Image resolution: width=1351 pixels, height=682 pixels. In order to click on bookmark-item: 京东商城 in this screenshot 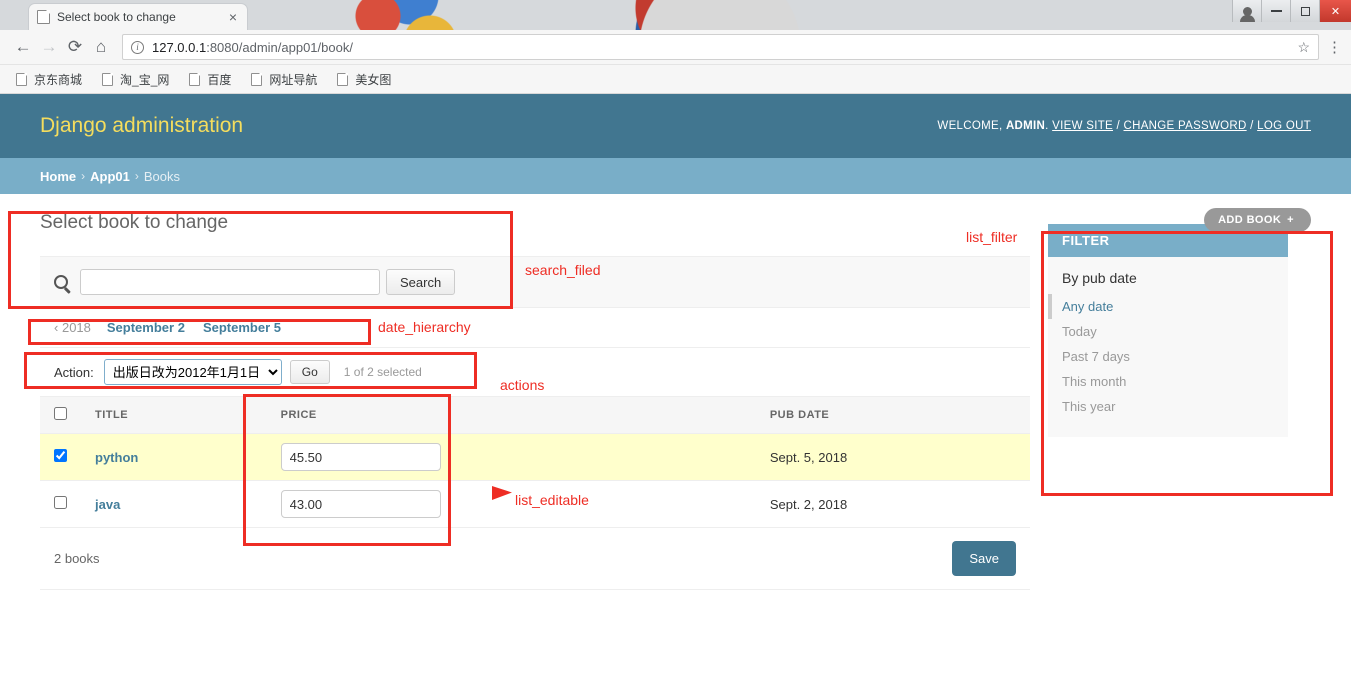, I will do `click(49, 79)`.